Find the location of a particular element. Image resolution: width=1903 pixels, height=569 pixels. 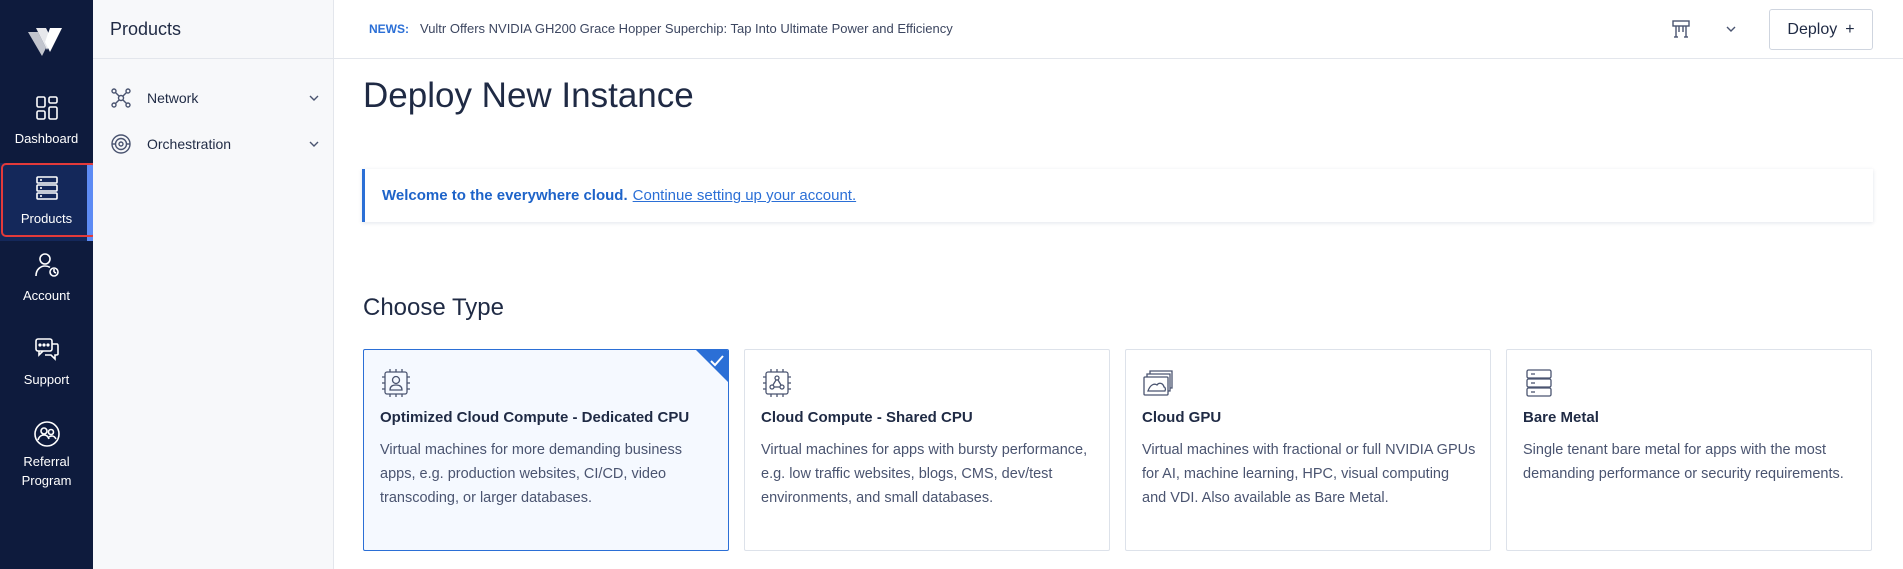

section-title: Choose Type is located at coordinates (433, 307).